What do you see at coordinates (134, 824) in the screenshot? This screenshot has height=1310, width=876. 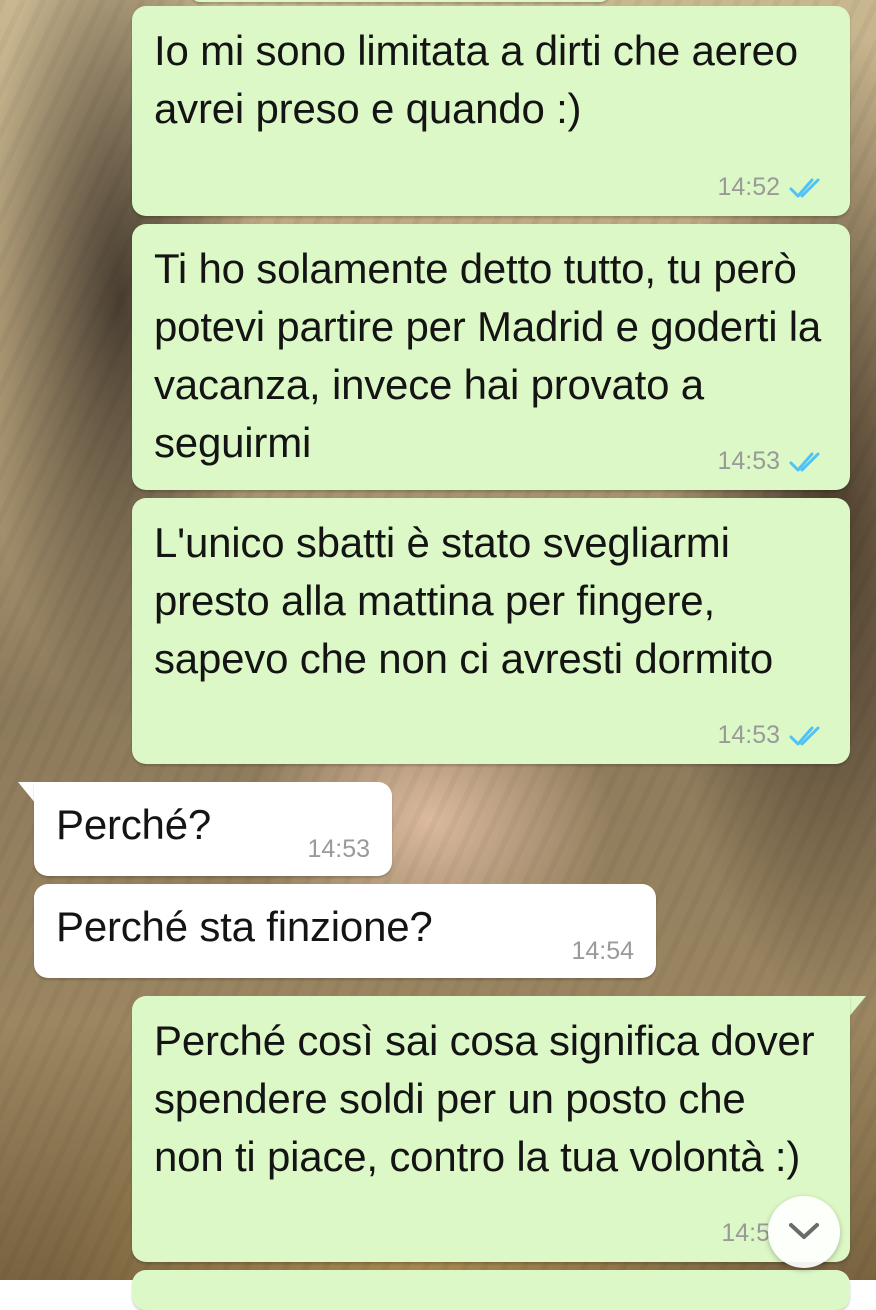 I see `message-text: Perché?` at bounding box center [134, 824].